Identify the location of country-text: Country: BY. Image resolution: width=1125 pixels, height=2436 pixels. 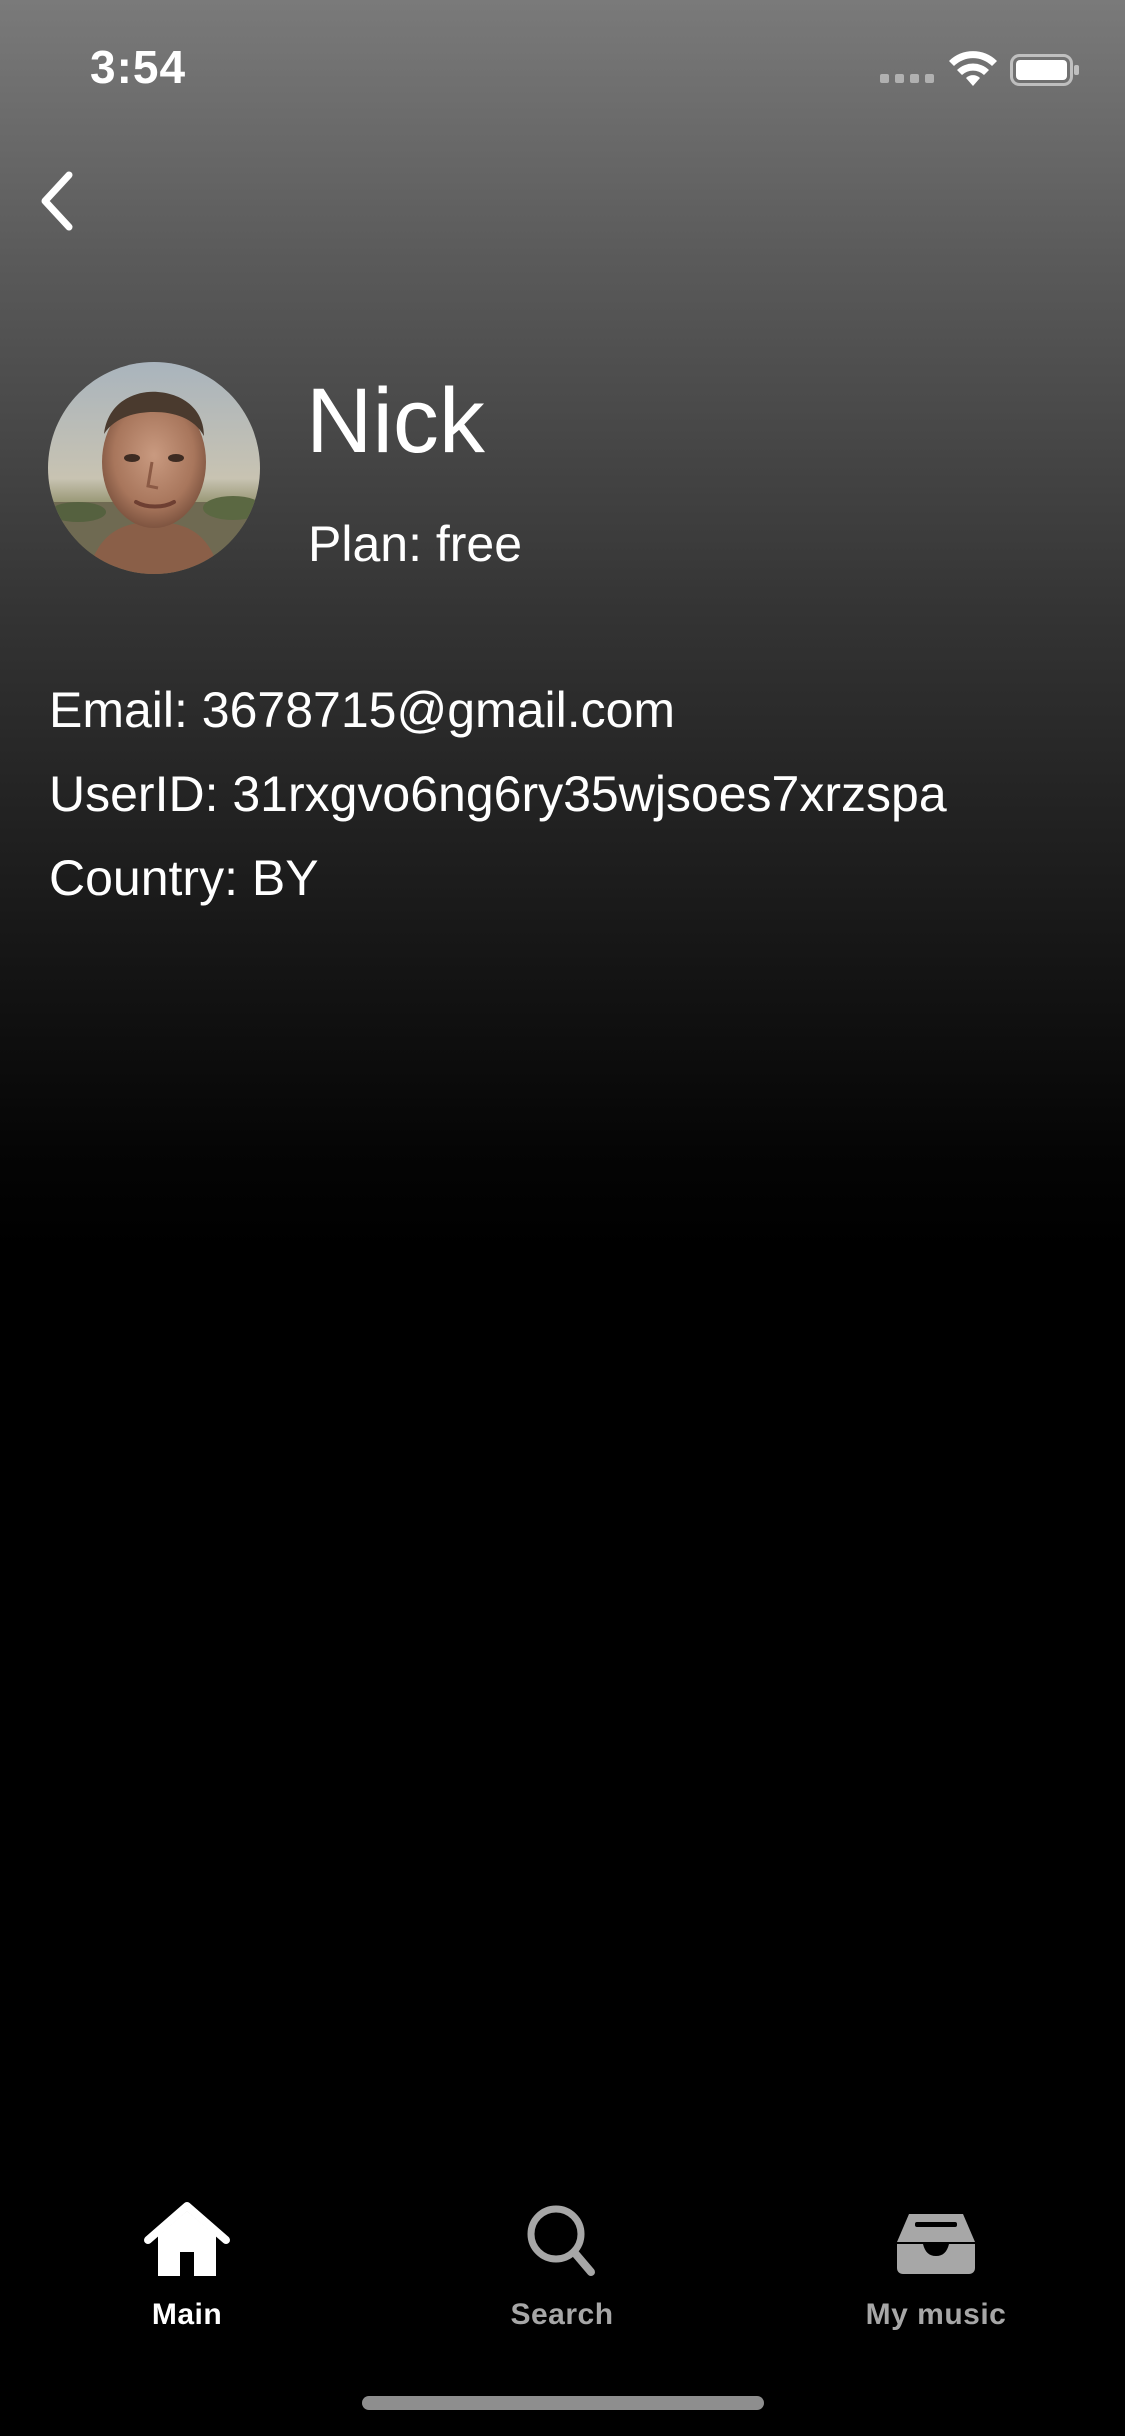
(184, 878).